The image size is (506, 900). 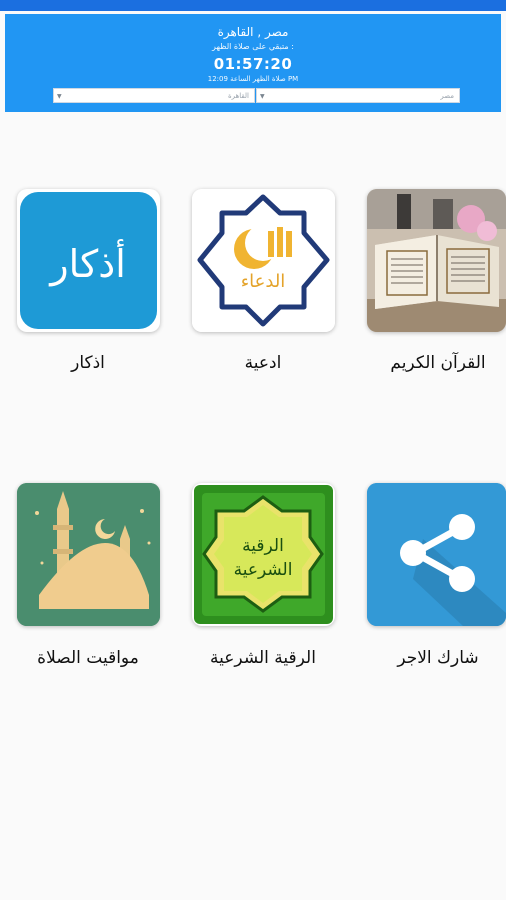 I want to click on ruqyah-tile: الرقية الشرعية, so click(x=263, y=554).